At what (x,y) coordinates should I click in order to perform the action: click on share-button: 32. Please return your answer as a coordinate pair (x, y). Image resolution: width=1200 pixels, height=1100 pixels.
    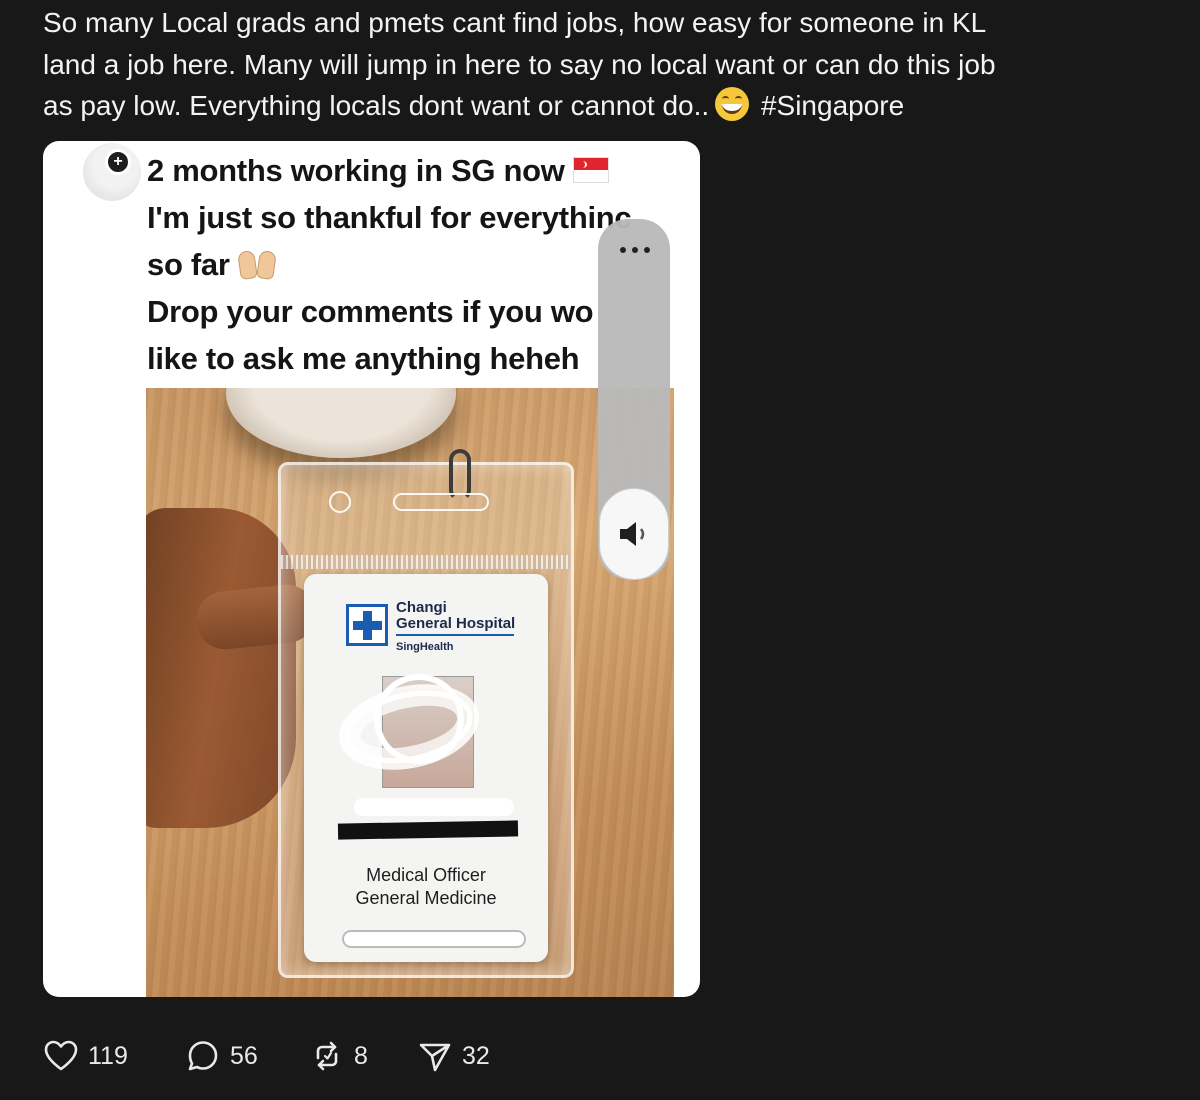
    Looking at the image, I should click on (453, 1056).